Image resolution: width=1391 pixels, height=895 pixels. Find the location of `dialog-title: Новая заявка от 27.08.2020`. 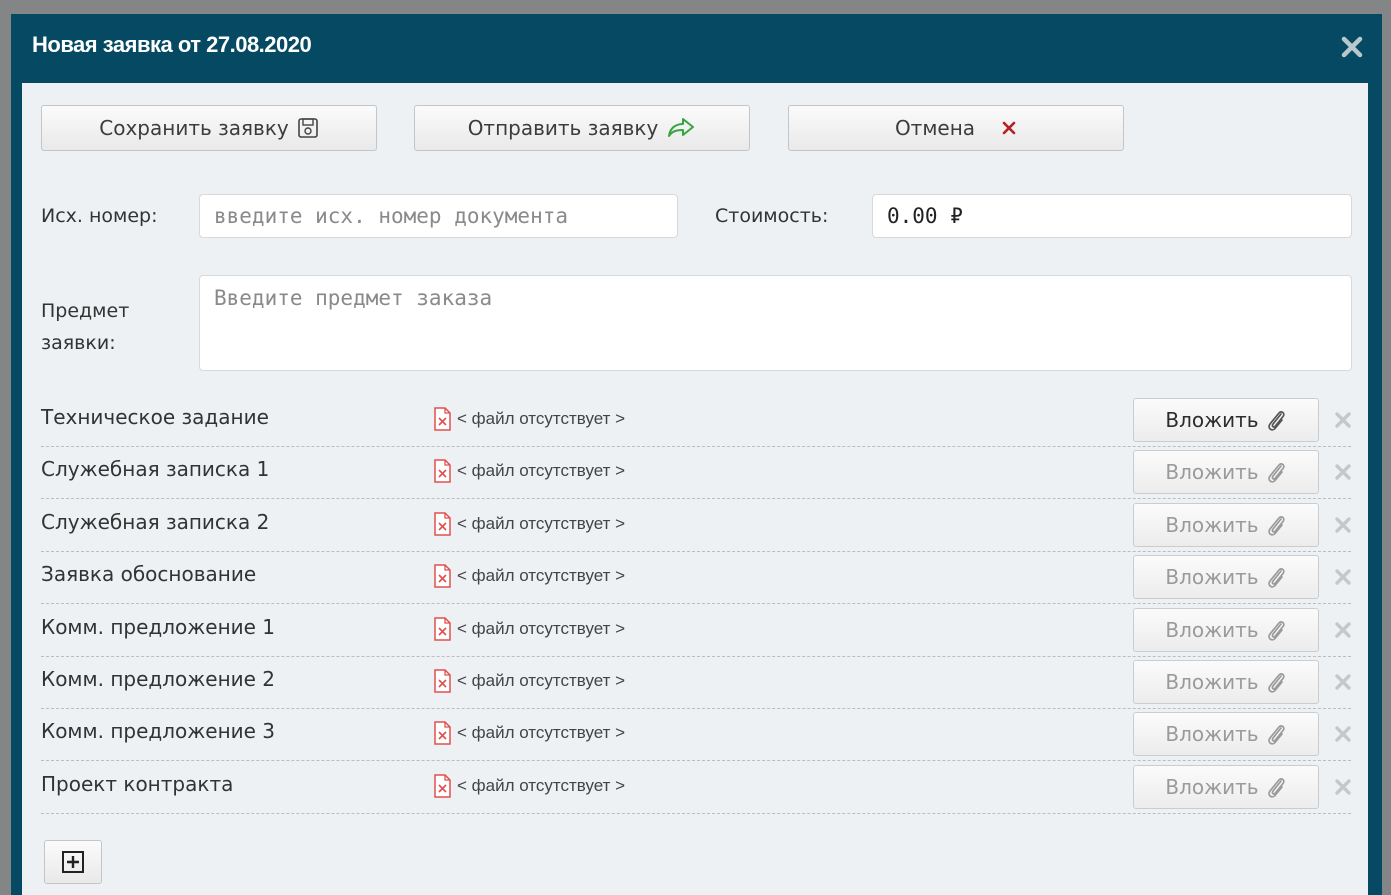

dialog-title: Новая заявка от 27.08.2020 is located at coordinates (172, 44).